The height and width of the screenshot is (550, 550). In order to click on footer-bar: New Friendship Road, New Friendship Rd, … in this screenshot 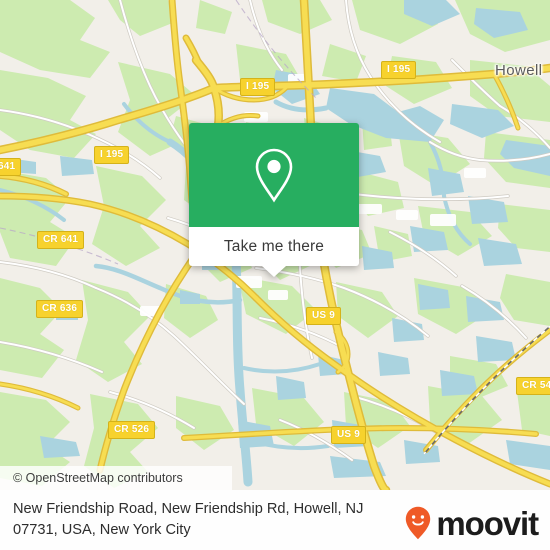, I will do `click(275, 520)`.